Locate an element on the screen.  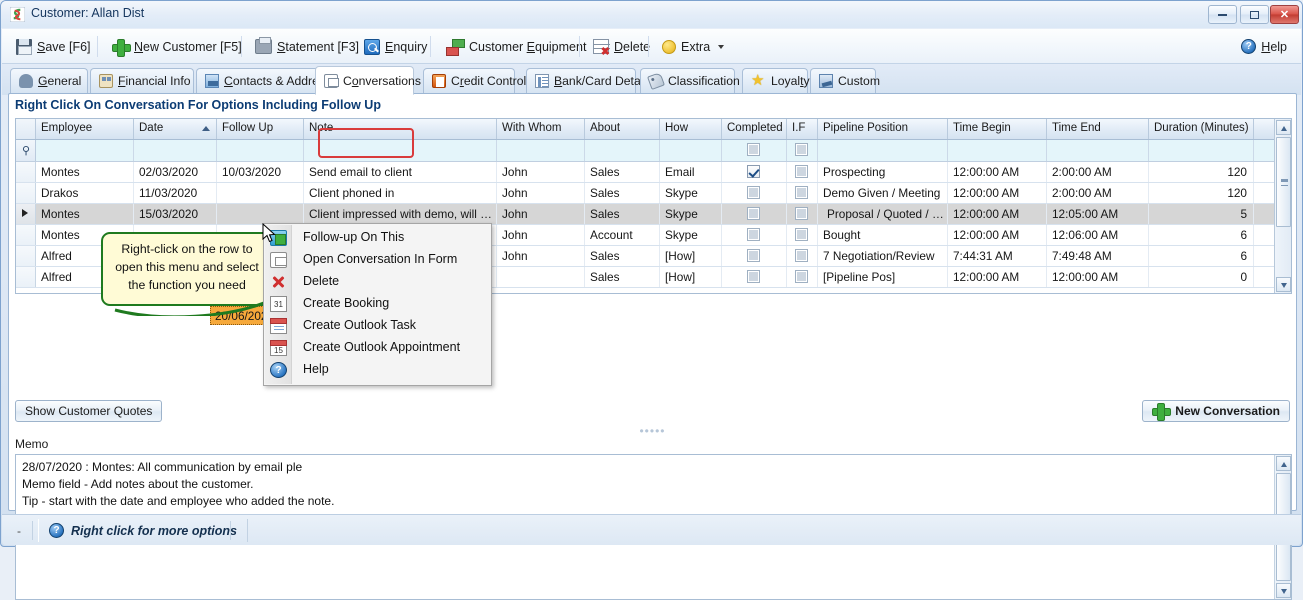
cell-completed is located at coordinates (754, 235).